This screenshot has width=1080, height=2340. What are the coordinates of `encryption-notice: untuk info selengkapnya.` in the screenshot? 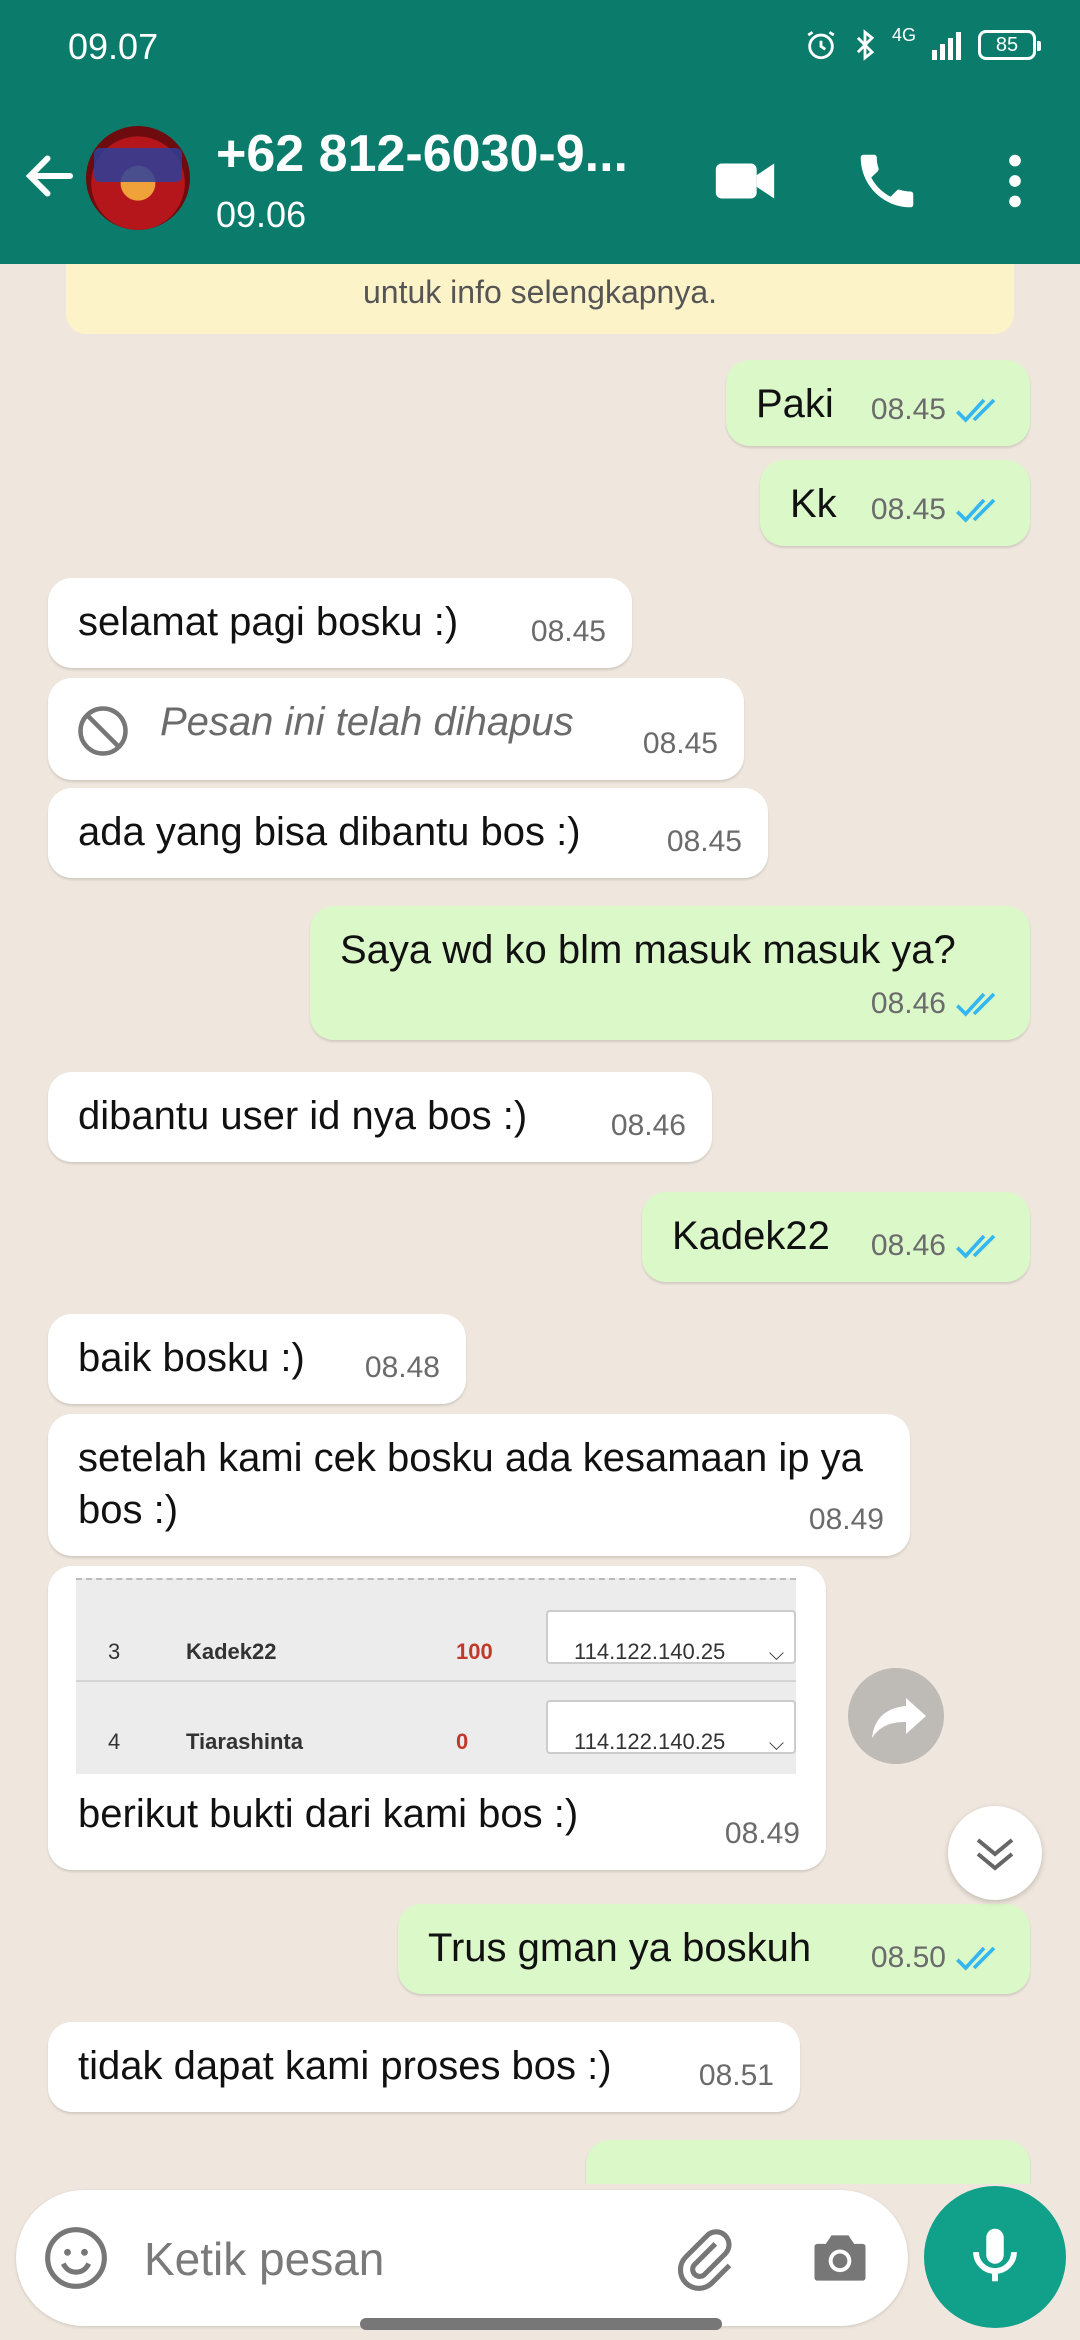 It's located at (540, 299).